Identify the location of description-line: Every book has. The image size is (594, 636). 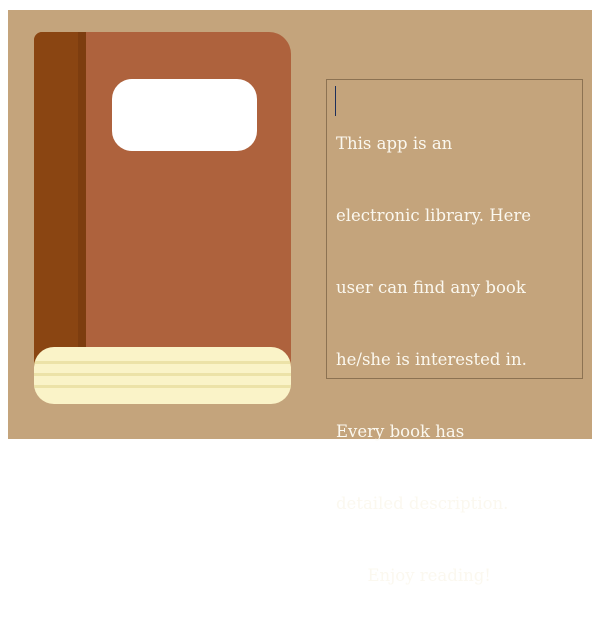
(400, 431).